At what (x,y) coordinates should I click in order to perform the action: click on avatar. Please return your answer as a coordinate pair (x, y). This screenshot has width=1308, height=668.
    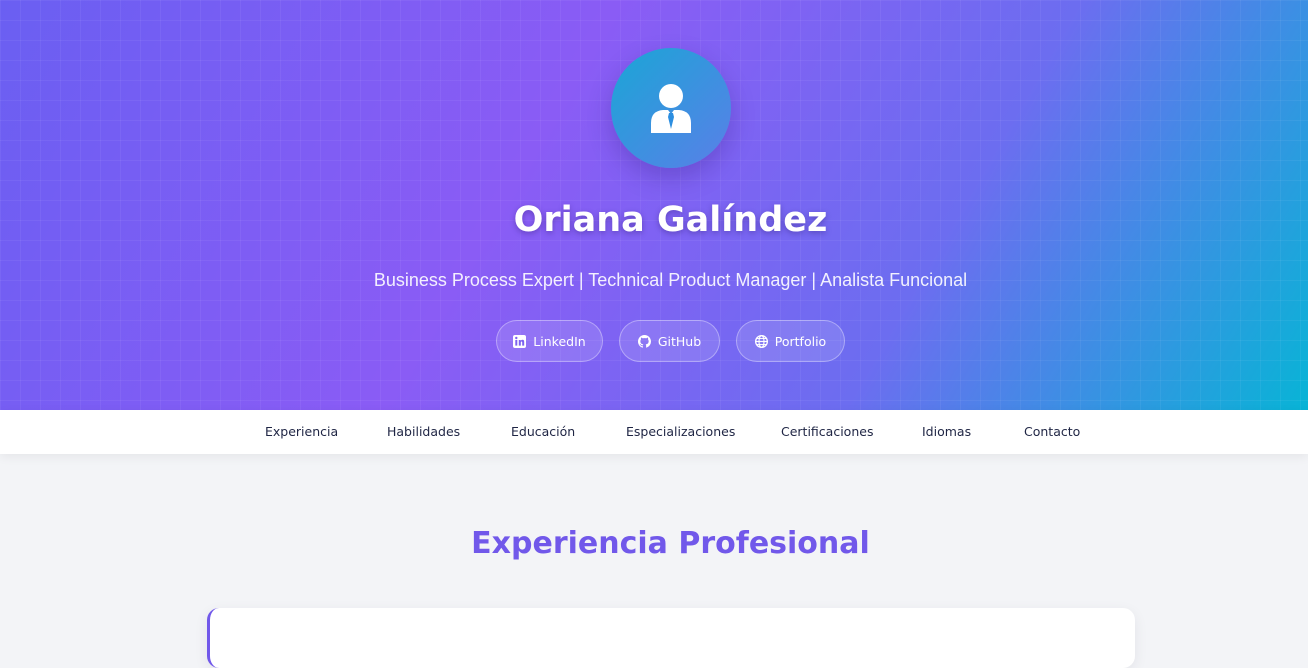
    Looking at the image, I should click on (671, 108).